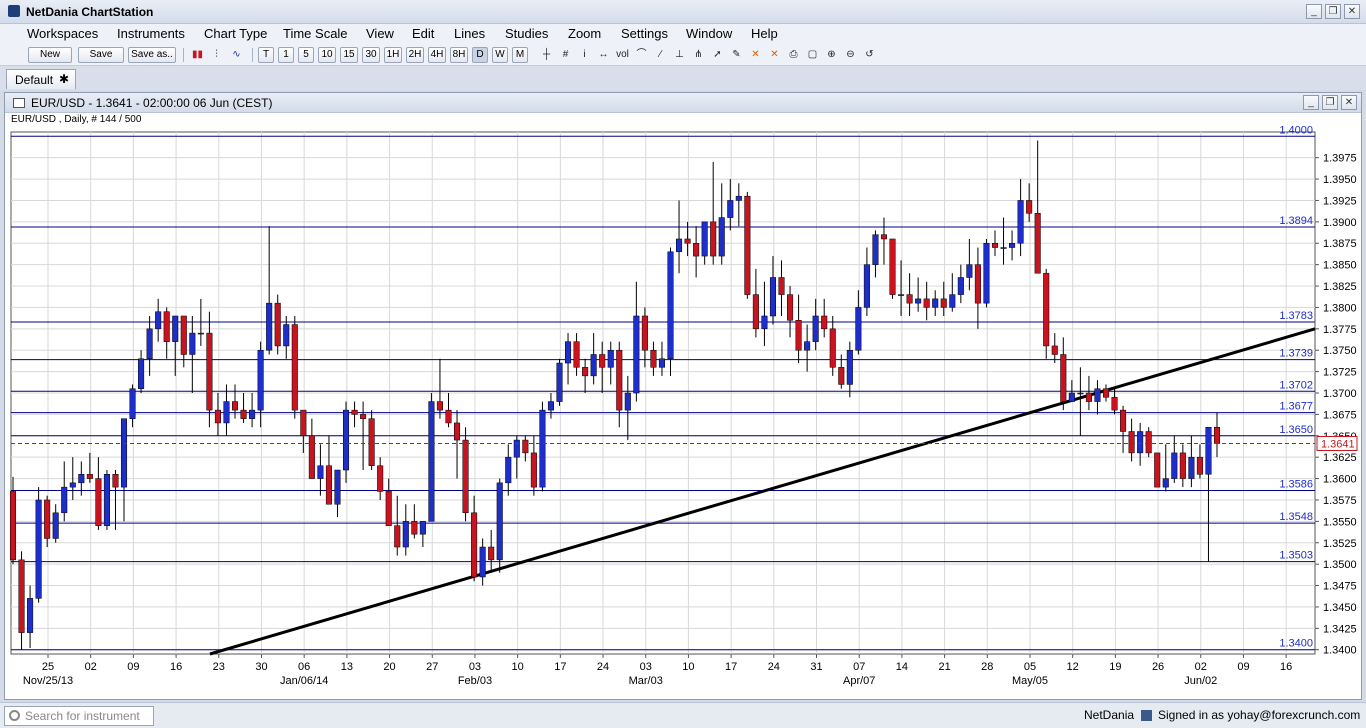 This screenshot has height=728, width=1366. Describe the element at coordinates (34, 80) in the screenshot. I see `tab-label: Default` at that location.